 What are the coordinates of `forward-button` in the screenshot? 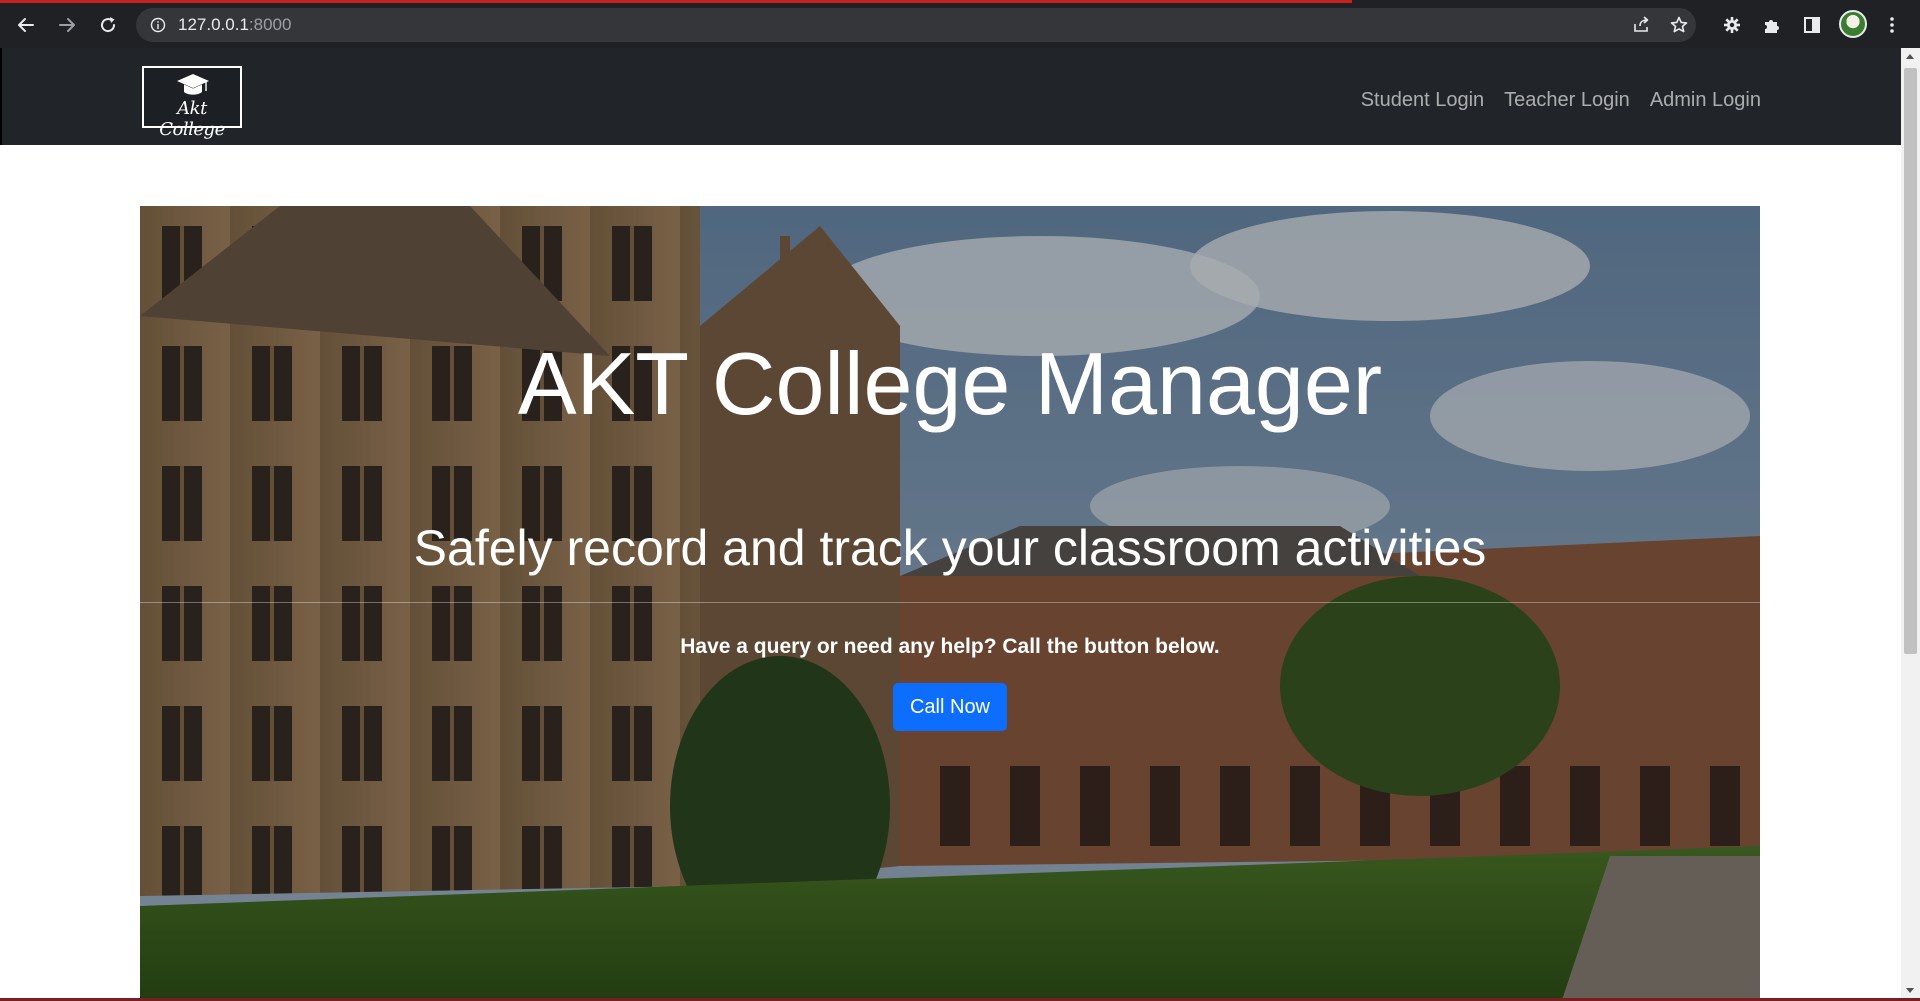 It's located at (67, 25).